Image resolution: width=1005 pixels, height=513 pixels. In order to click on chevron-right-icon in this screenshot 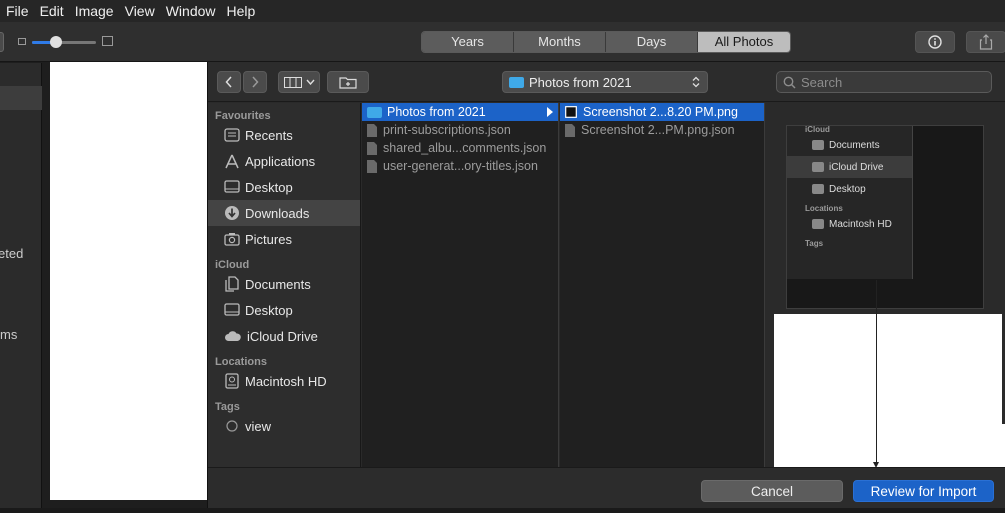, I will do `click(255, 82)`.